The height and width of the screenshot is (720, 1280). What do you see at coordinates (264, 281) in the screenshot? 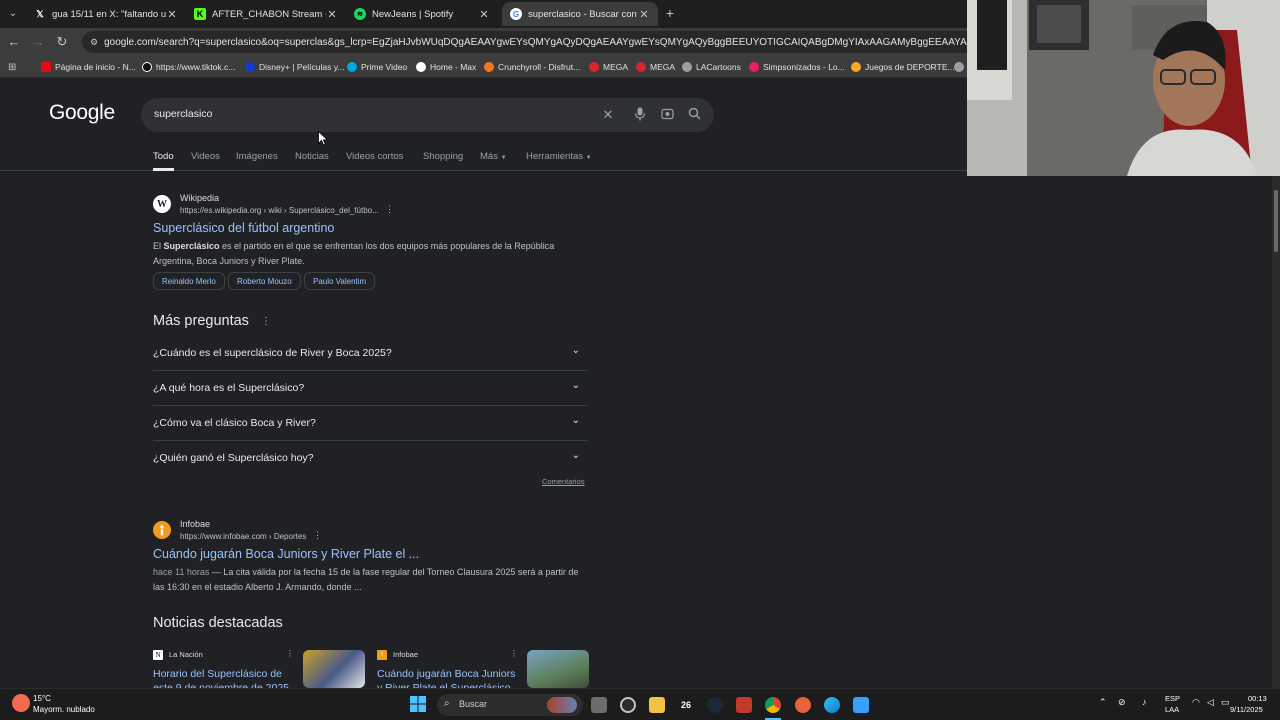
I see `chip-roberto-mouzo: Roberto Mouzo` at bounding box center [264, 281].